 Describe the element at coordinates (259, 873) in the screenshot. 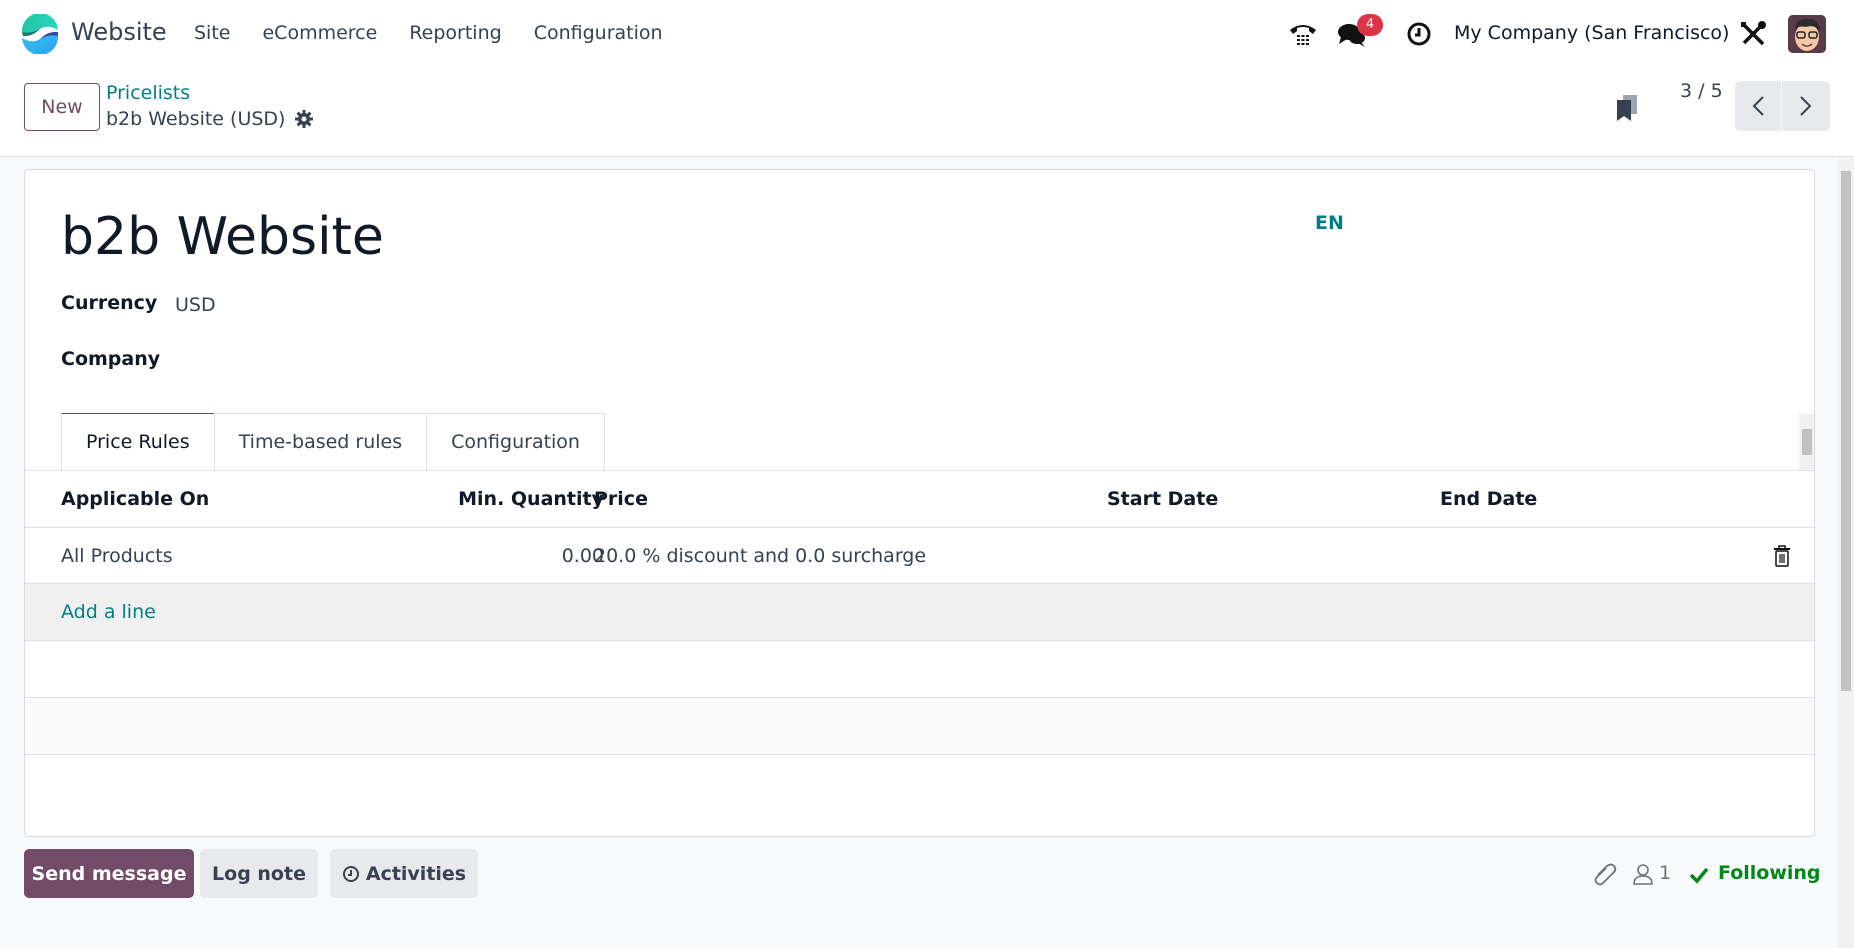

I see `log-note-button: Log note` at that location.